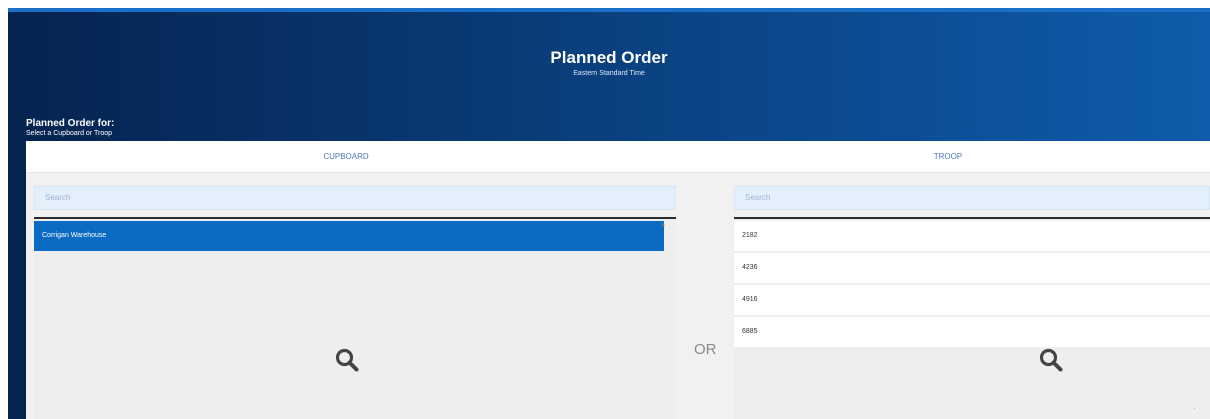 The width and height of the screenshot is (1210, 419). Describe the element at coordinates (948, 156) in the screenshot. I see `tab-troop: TROOP` at that location.